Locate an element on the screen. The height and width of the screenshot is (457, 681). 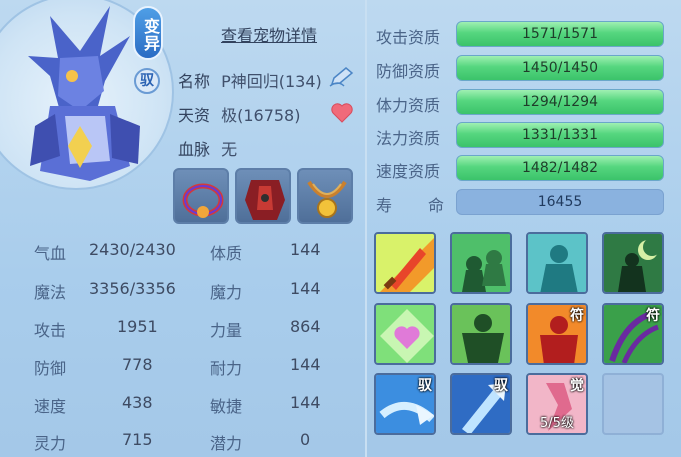
lifespan-bar: 16455 is located at coordinates (560, 202).